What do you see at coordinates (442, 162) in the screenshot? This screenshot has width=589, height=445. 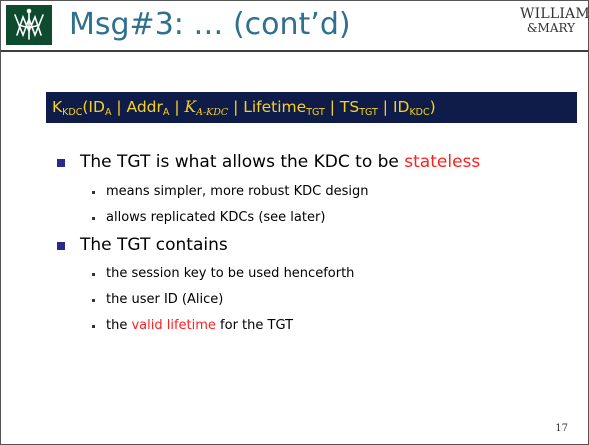 I see `bullet-highlight: stateless` at bounding box center [442, 162].